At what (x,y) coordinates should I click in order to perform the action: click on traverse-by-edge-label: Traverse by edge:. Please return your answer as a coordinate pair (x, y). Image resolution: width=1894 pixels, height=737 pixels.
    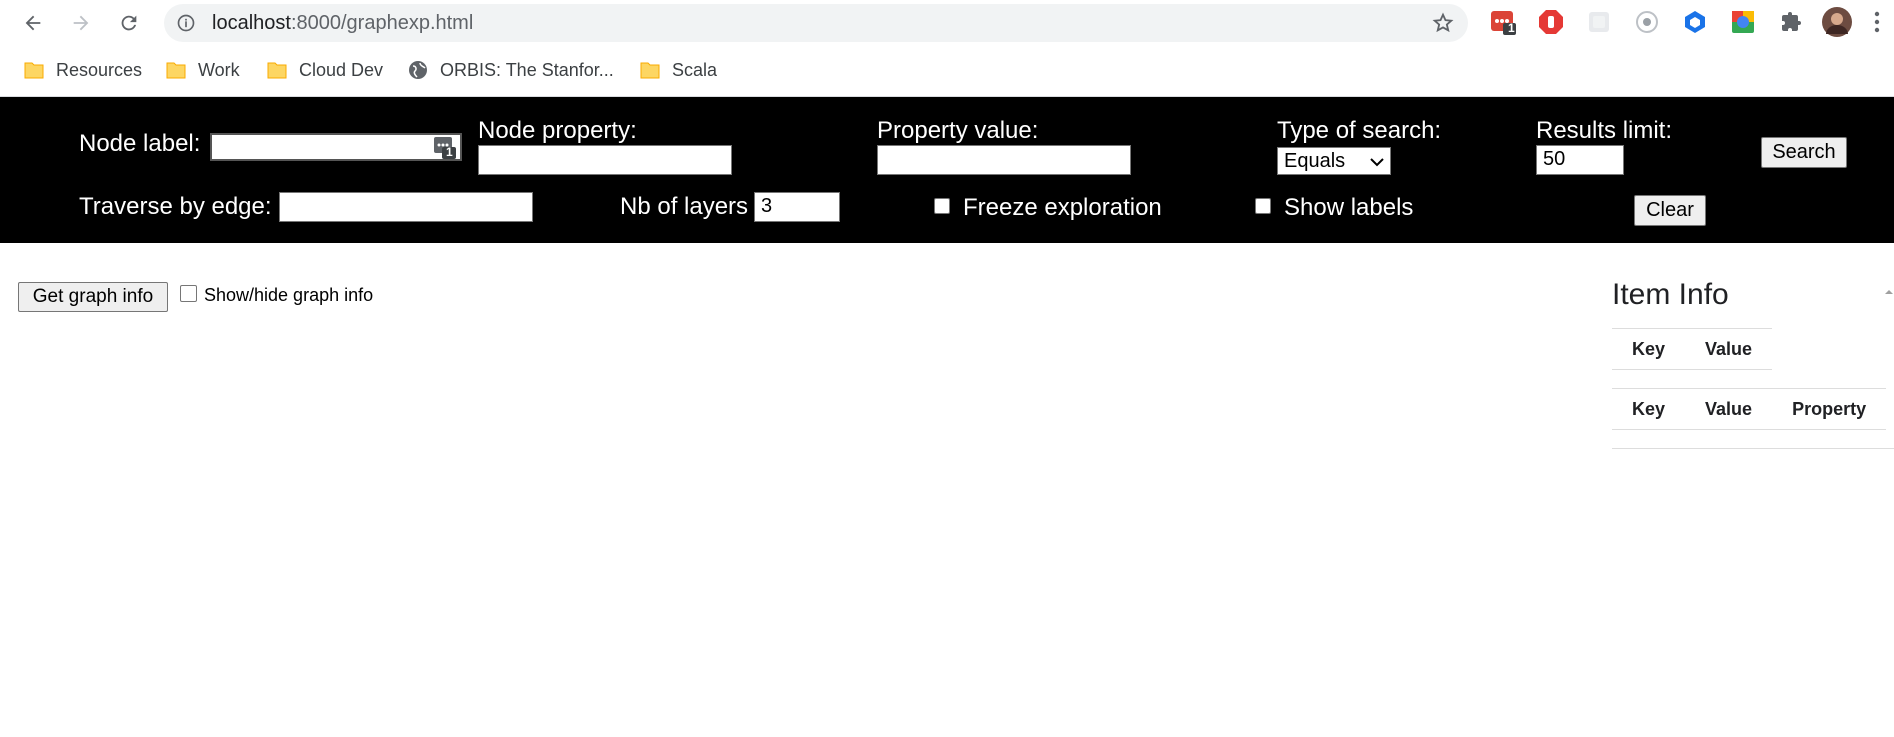
    Looking at the image, I should click on (175, 206).